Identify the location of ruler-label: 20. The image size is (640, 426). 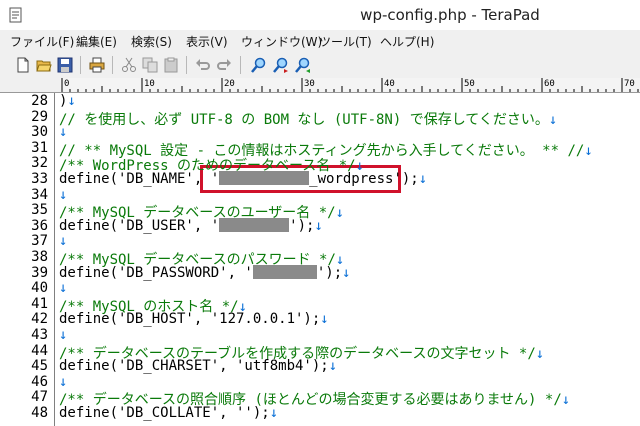
(229, 84).